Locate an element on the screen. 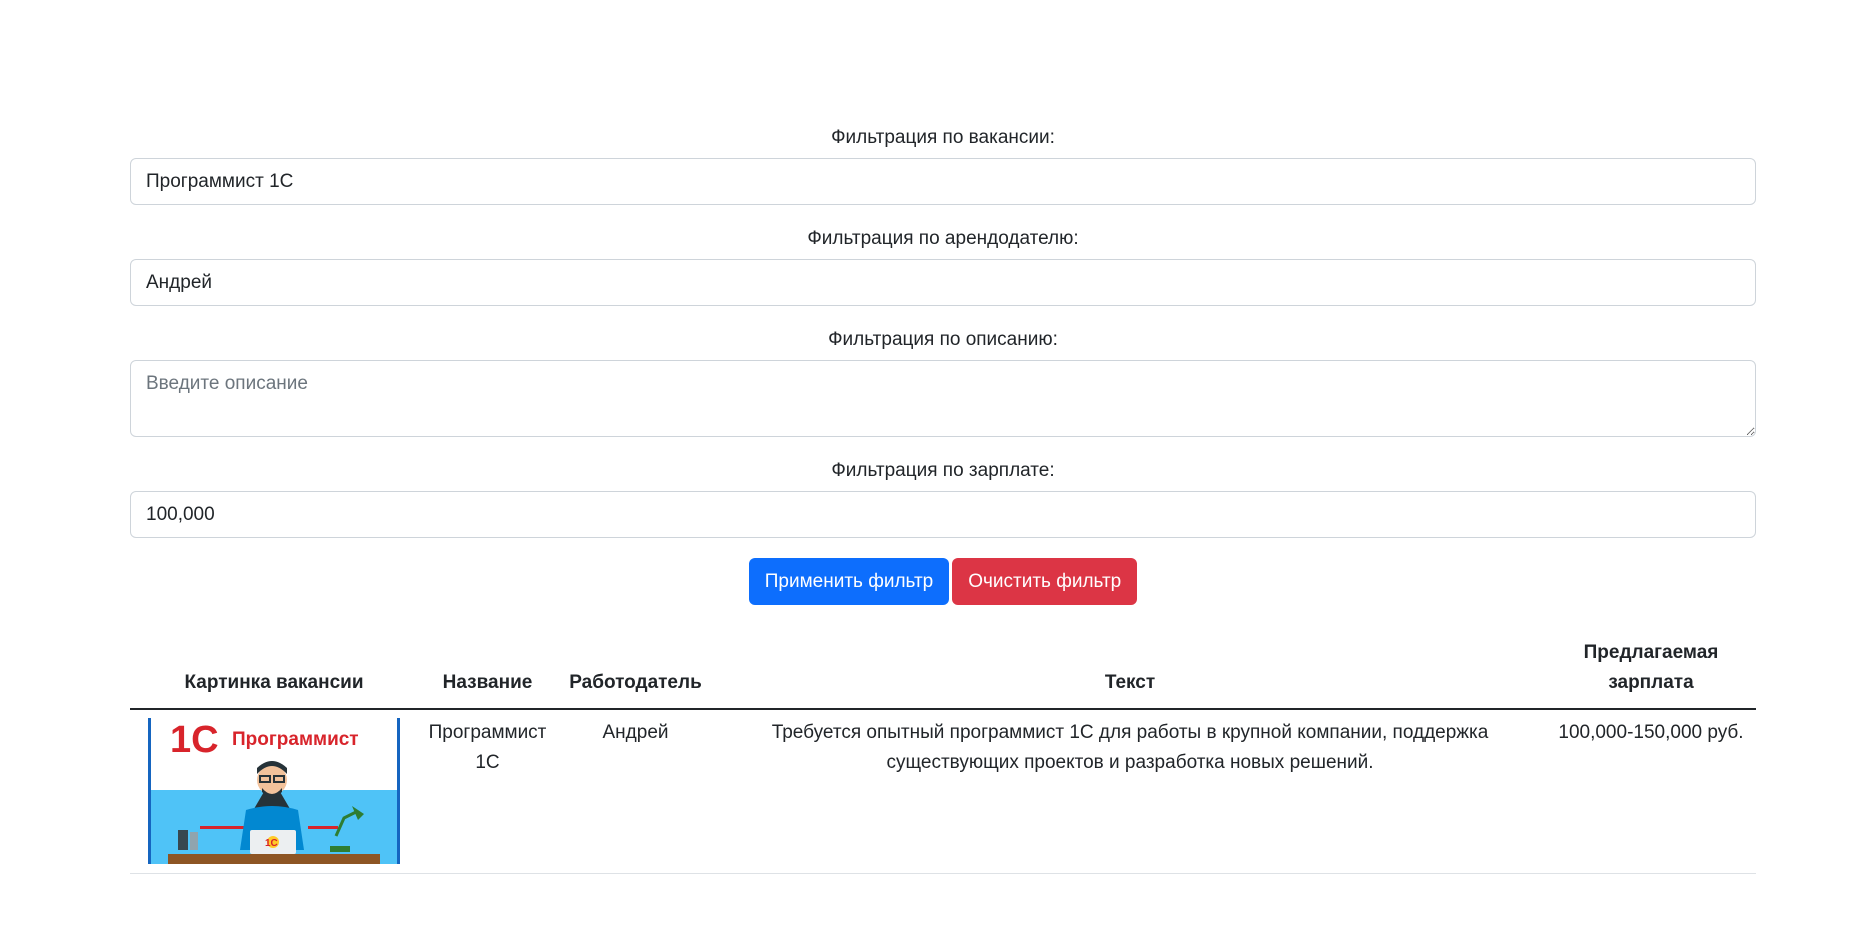 The width and height of the screenshot is (1876, 927). clear-filter-button: Очистить фильтр is located at coordinates (1045, 581).